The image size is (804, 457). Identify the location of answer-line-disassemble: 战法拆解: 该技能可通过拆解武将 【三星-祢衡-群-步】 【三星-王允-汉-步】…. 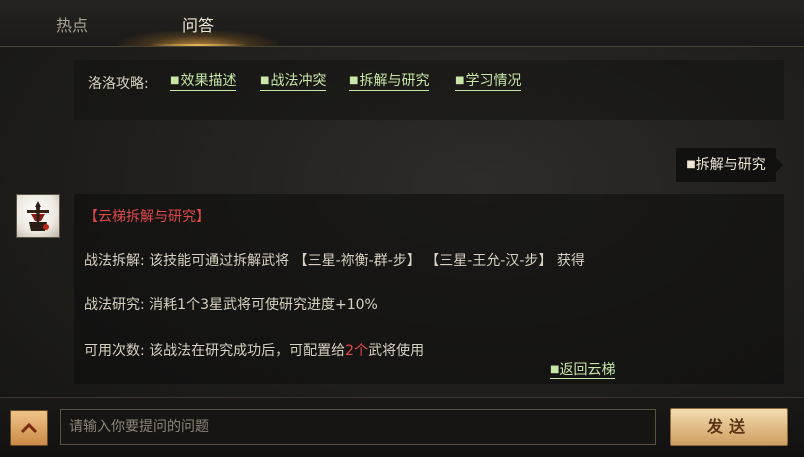
(334, 261).